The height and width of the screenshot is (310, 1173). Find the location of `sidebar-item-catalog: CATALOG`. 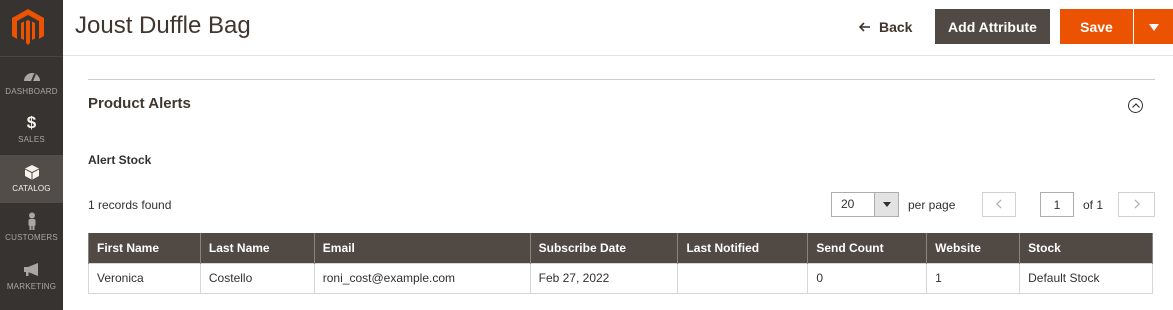

sidebar-item-catalog: CATALOG is located at coordinates (31, 179).